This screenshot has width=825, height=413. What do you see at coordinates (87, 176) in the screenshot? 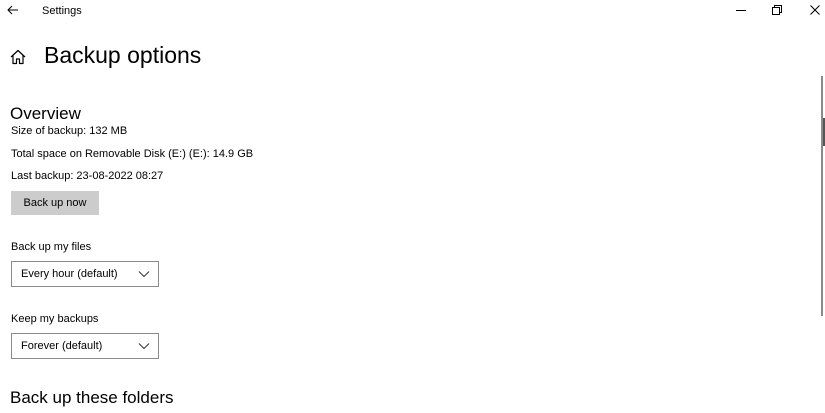
I see `last-backup: Last backup: 23-08-2022 08:27` at bounding box center [87, 176].